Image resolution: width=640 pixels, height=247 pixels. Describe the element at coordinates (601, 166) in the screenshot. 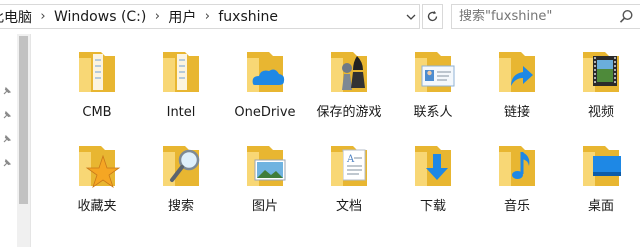

I see `desktop-folder-icon` at that location.